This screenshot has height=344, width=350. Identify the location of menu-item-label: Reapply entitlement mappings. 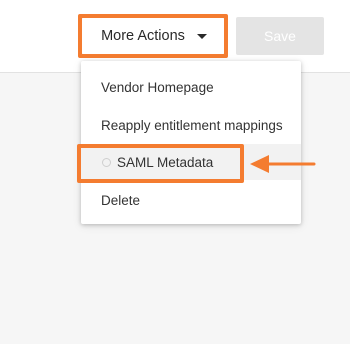
(192, 125).